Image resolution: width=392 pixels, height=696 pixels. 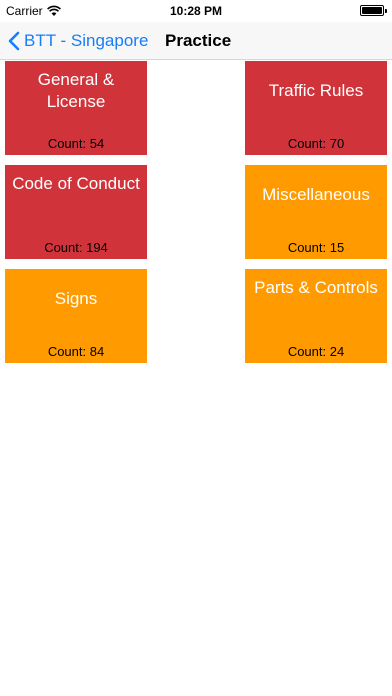 What do you see at coordinates (14, 41) in the screenshot?
I see `chevron-left-icon` at bounding box center [14, 41].